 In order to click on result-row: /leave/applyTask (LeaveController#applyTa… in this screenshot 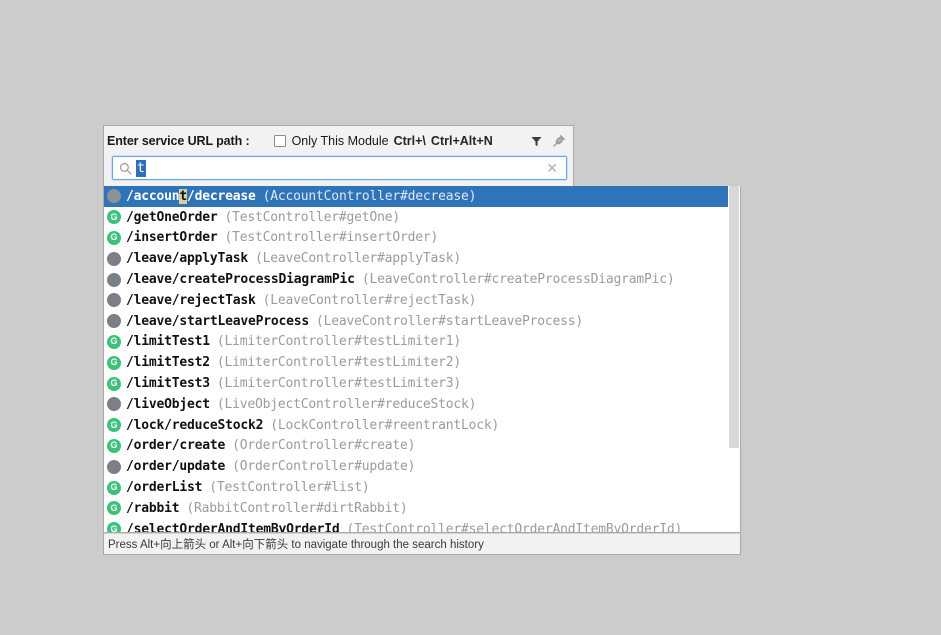, I will do `click(416, 258)`.